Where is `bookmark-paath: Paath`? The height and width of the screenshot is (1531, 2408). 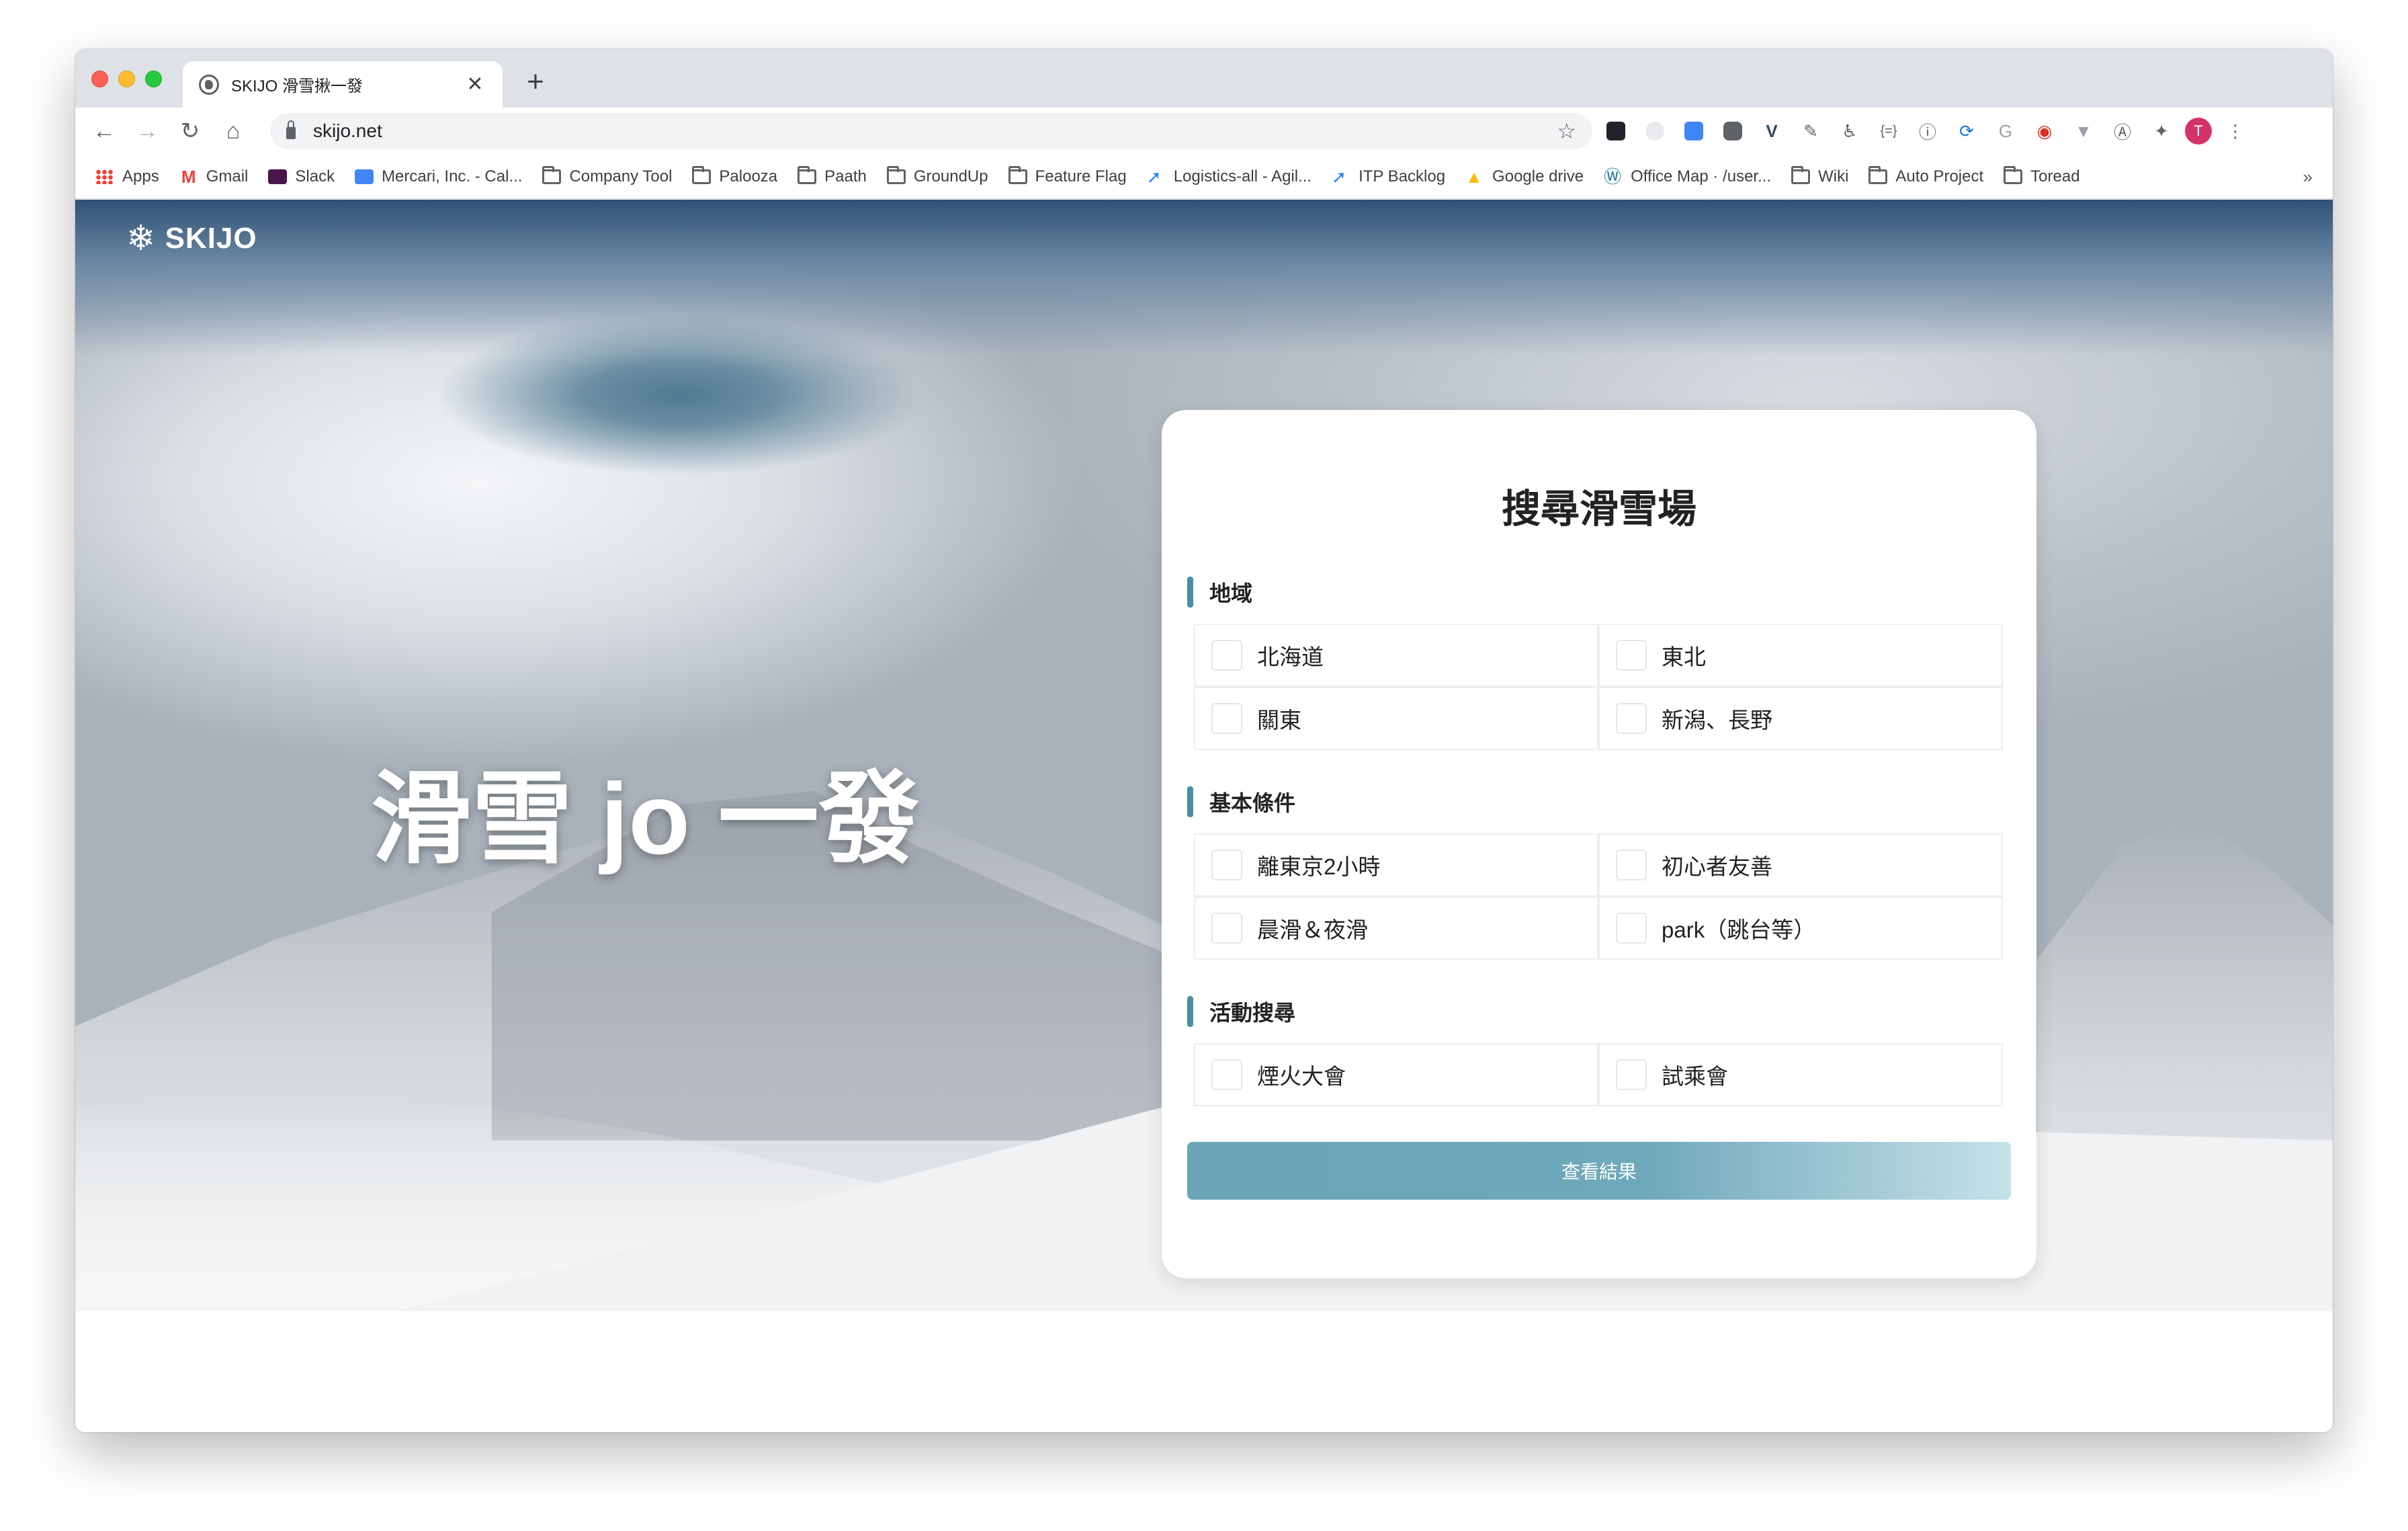 bookmark-paath: Paath is located at coordinates (832, 175).